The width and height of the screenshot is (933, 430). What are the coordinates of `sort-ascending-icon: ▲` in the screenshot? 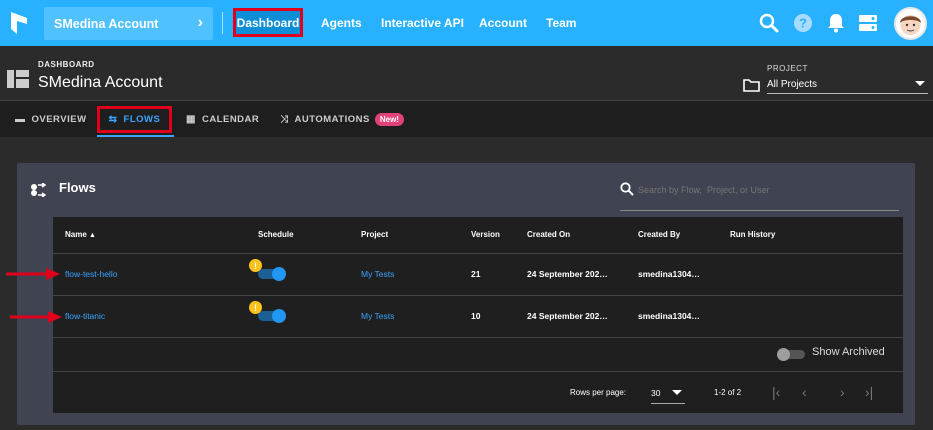 It's located at (92, 235).